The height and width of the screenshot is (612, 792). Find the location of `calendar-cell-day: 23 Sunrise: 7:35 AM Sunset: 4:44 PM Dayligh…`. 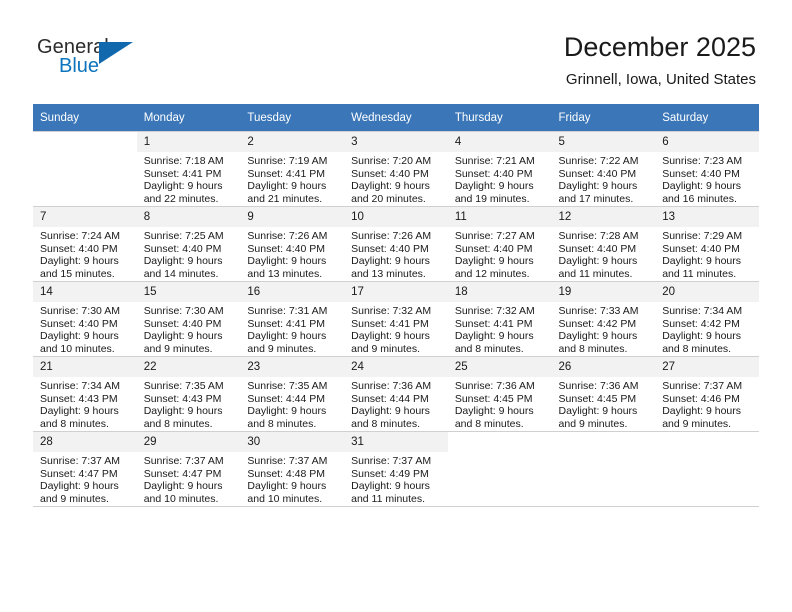

calendar-cell-day: 23 Sunrise: 7:35 AM Sunset: 4:44 PM Dayligh… is located at coordinates (292, 394).